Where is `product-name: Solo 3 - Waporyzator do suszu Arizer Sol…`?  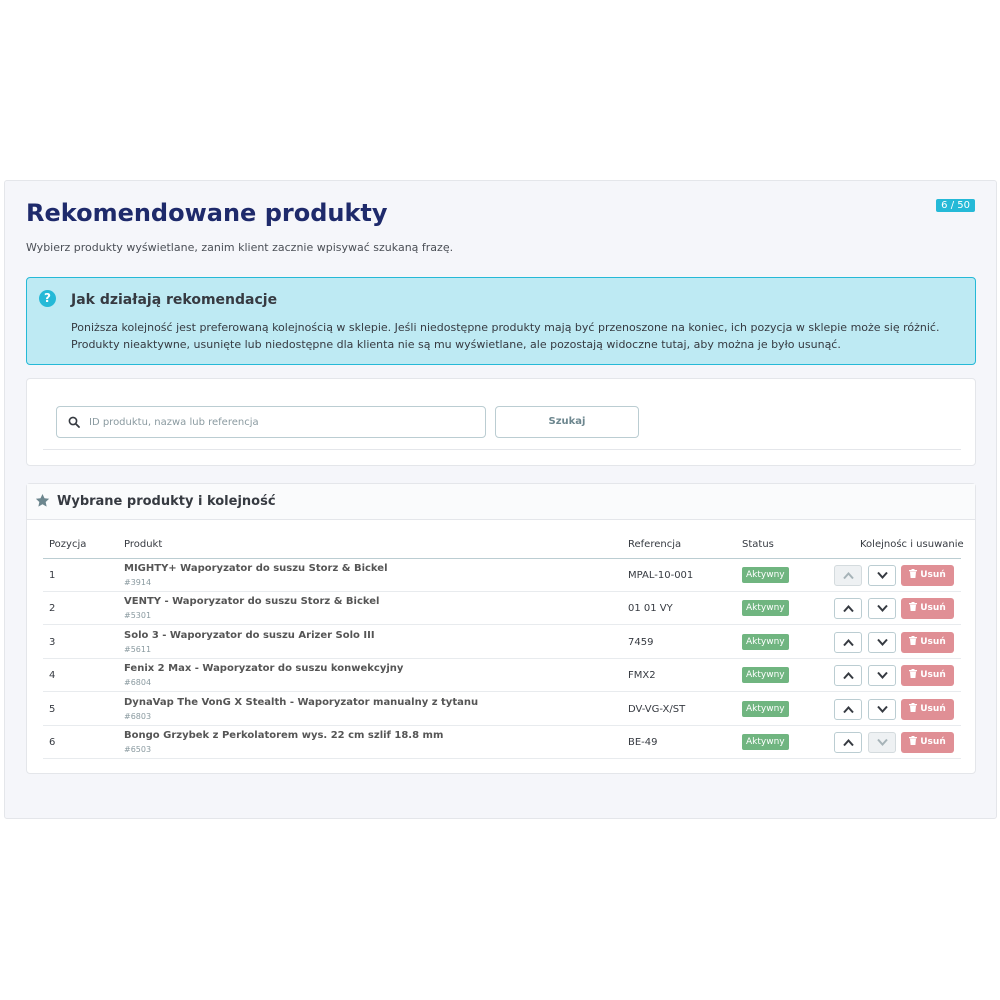 product-name: Solo 3 - Waporyzator do suszu Arizer Sol… is located at coordinates (249, 635).